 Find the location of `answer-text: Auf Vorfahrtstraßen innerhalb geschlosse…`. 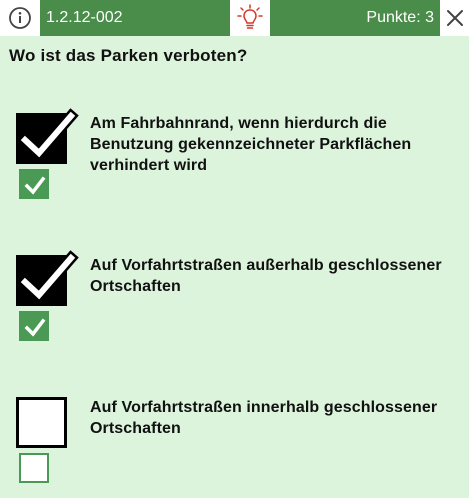

answer-text: Auf Vorfahrtstraßen innerhalb geschlosse… is located at coordinates (264, 418).